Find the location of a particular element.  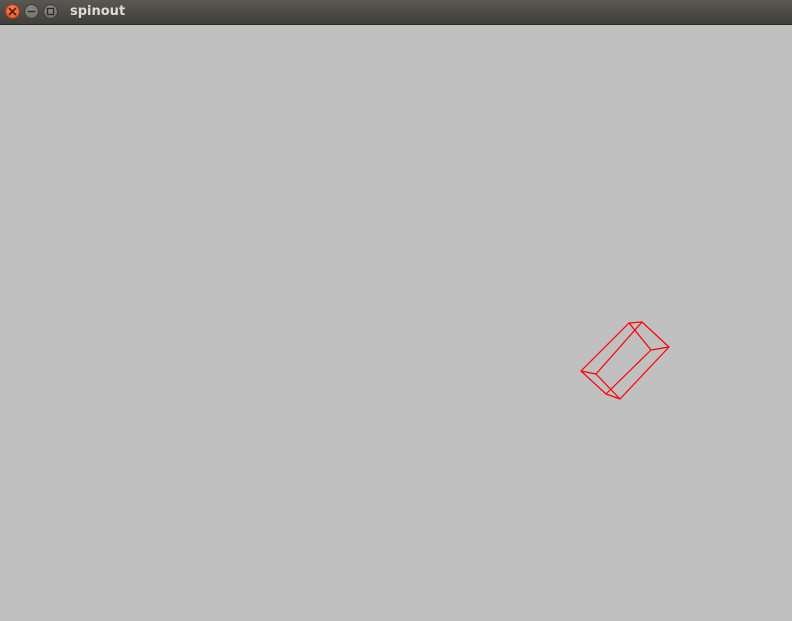

minimize-button is located at coordinates (31, 11).